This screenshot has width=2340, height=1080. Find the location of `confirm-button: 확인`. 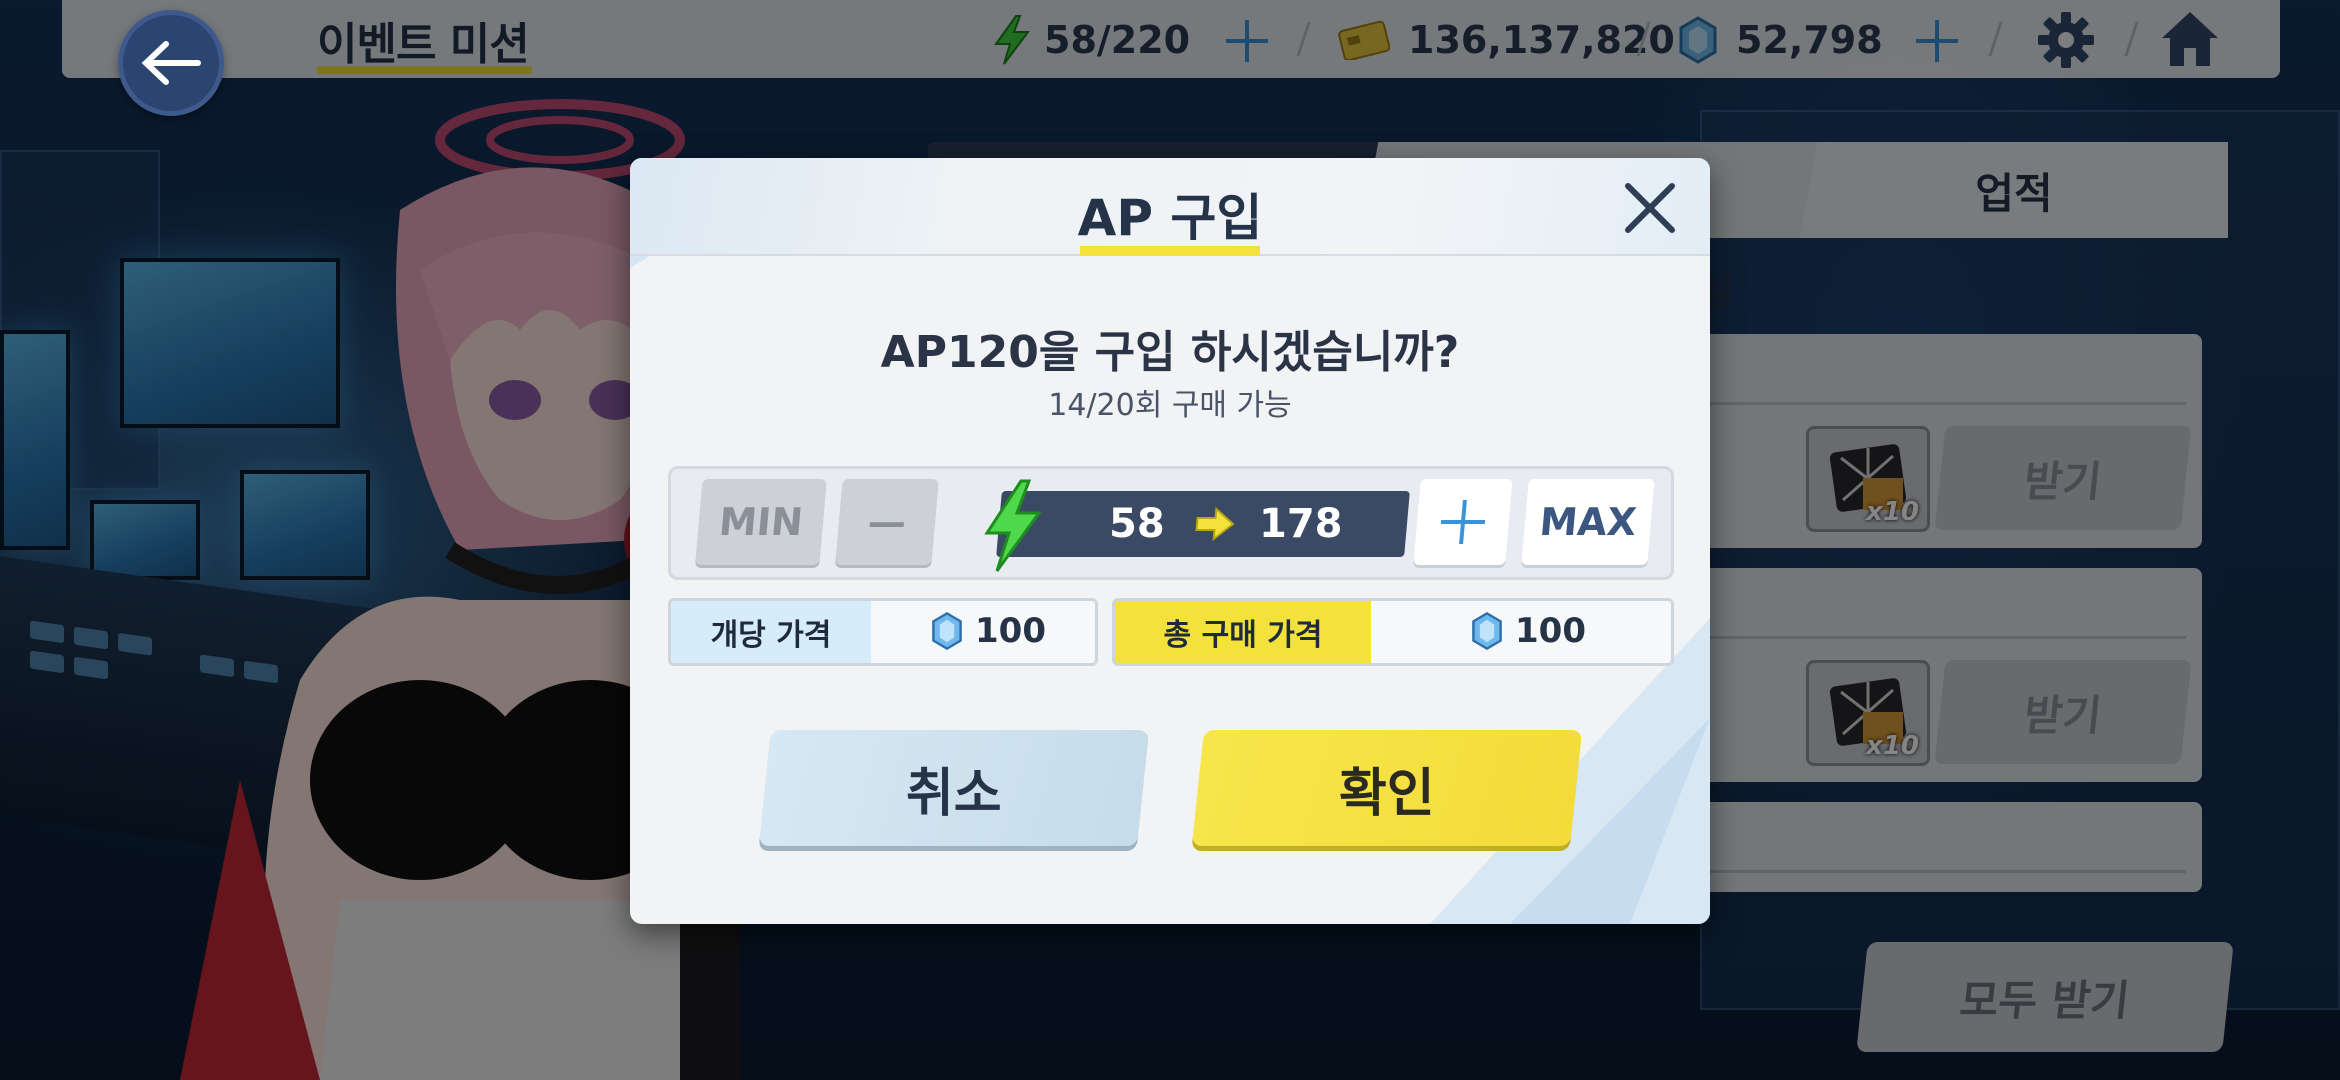

confirm-button: 확인 is located at coordinates (1387, 788).